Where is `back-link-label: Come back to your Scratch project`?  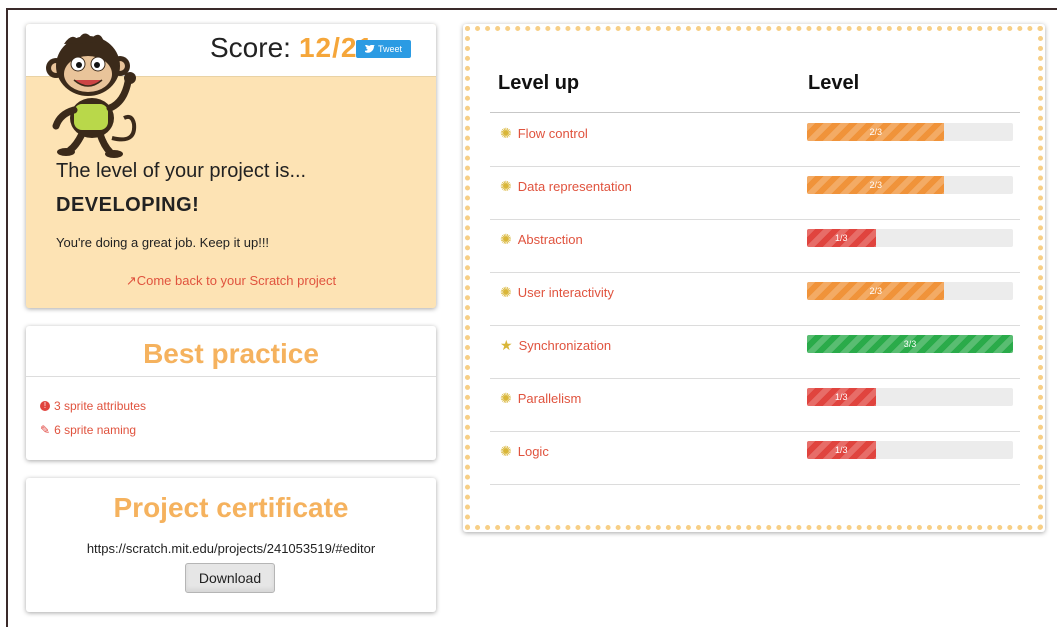 back-link-label: Come back to your Scratch project is located at coordinates (236, 280).